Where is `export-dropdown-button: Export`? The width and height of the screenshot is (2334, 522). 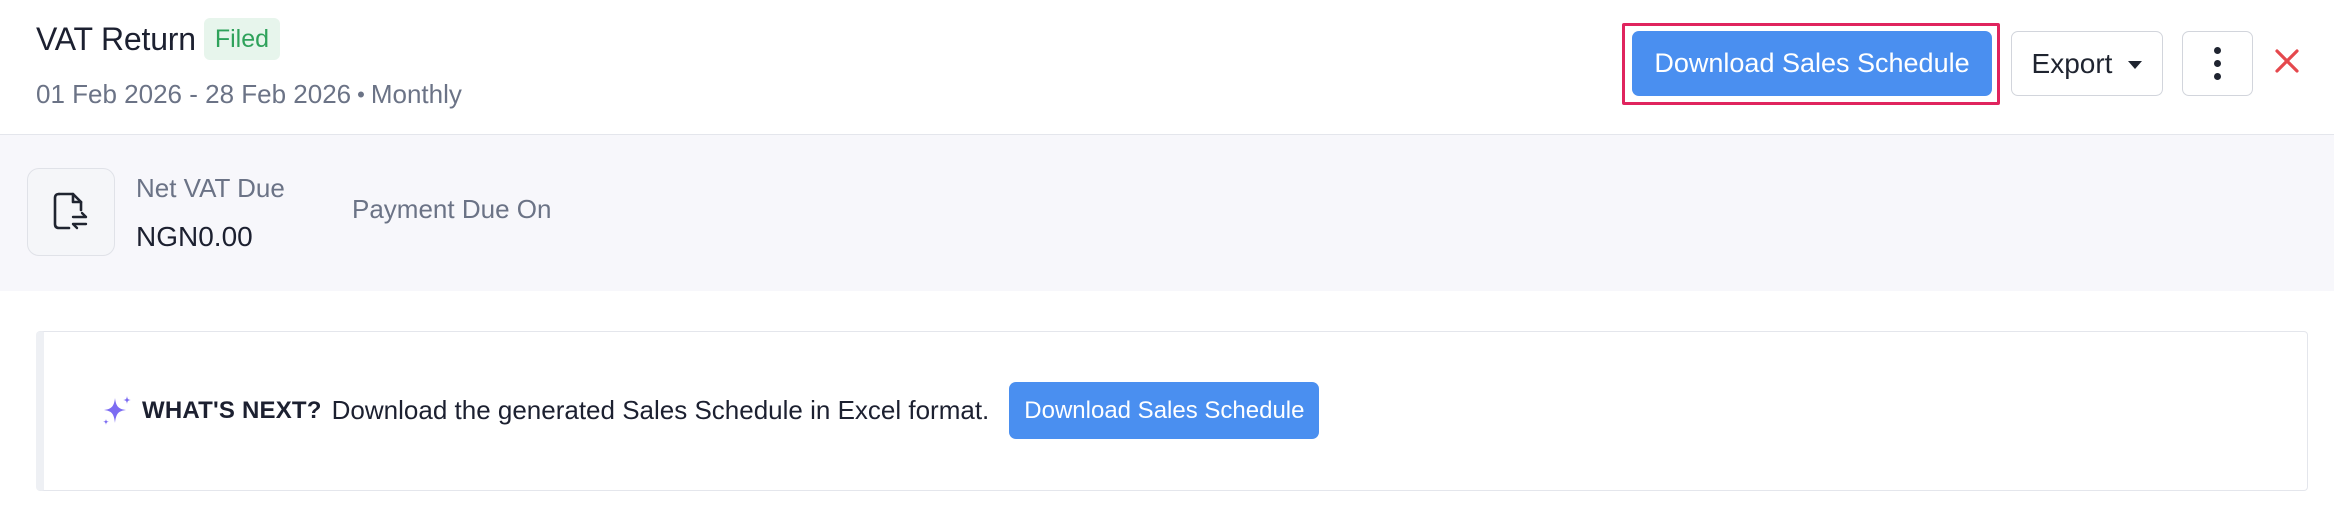 export-dropdown-button: Export is located at coordinates (2087, 63).